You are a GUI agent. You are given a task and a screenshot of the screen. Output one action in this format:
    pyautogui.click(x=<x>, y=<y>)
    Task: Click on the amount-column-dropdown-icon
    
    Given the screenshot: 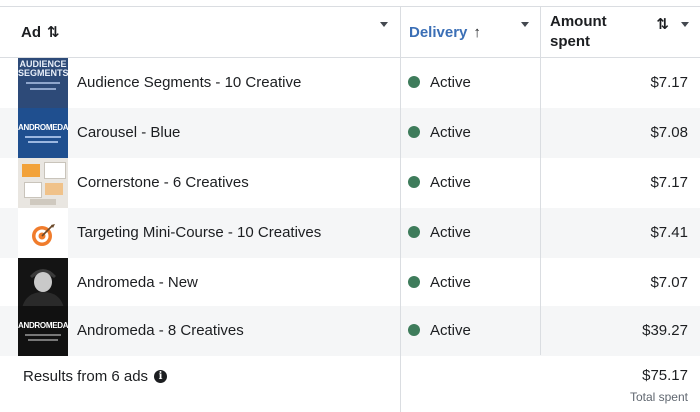 What is the action you would take?
    pyautogui.click(x=685, y=24)
    